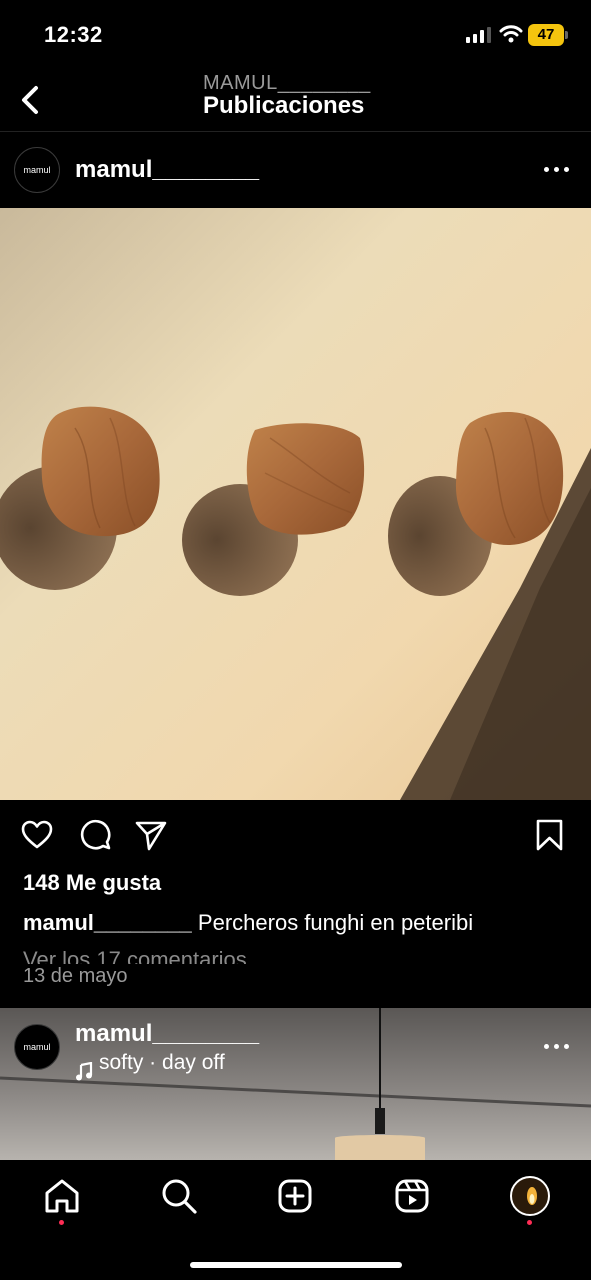 The width and height of the screenshot is (591, 1280). I want to click on candle-avatar-image, so click(532, 1196).